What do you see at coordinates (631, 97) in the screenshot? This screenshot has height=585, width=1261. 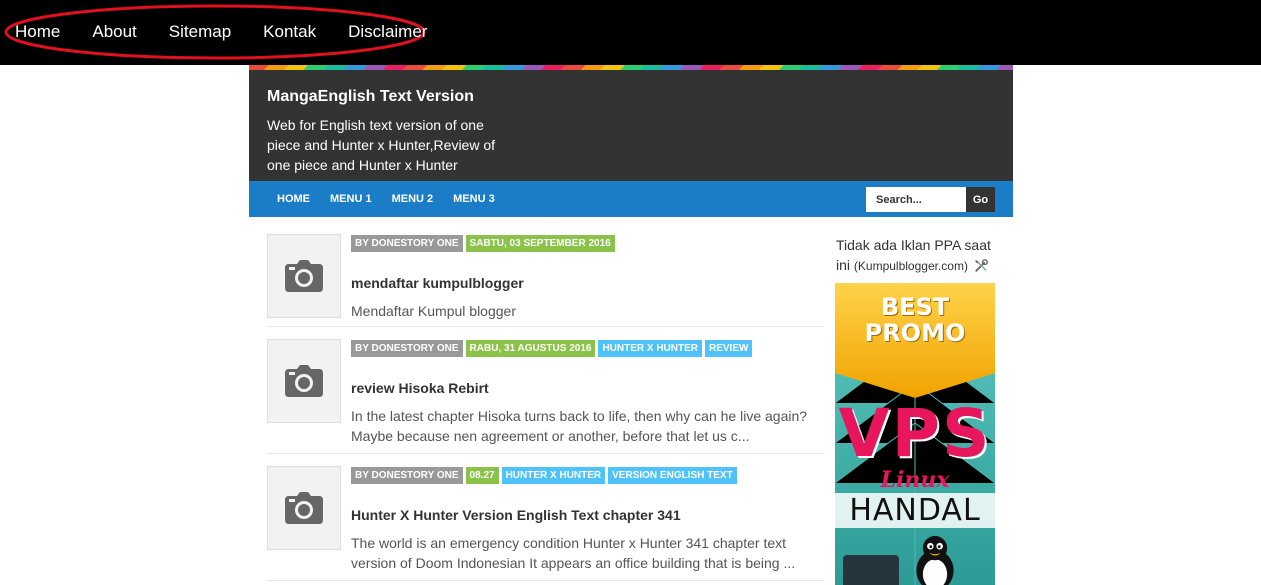 I see `site-title: MangaEnglish Text Version` at bounding box center [631, 97].